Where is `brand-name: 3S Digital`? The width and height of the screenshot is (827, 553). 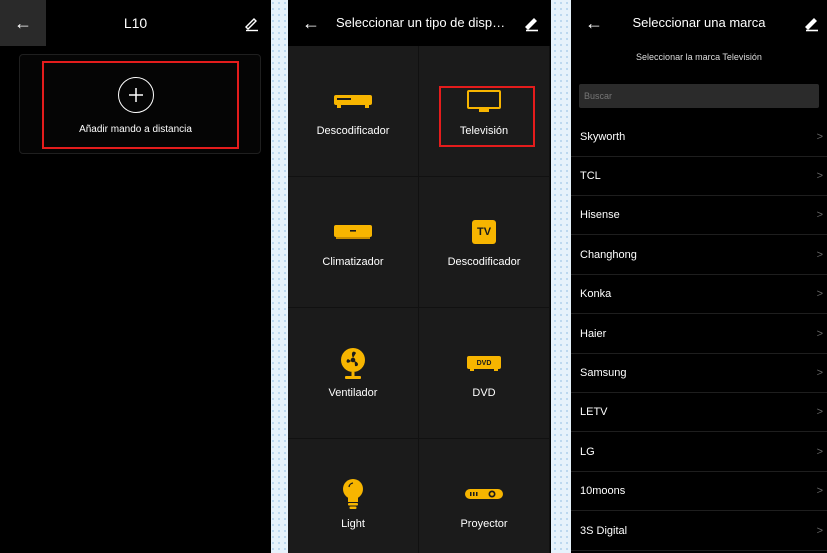
brand-name: 3S Digital is located at coordinates (604, 531).